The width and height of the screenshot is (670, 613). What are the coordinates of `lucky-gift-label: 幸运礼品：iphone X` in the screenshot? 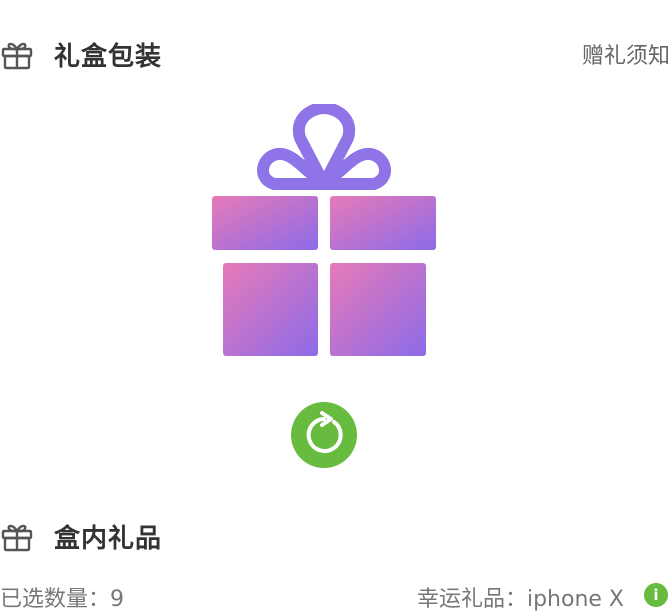 It's located at (520, 599).